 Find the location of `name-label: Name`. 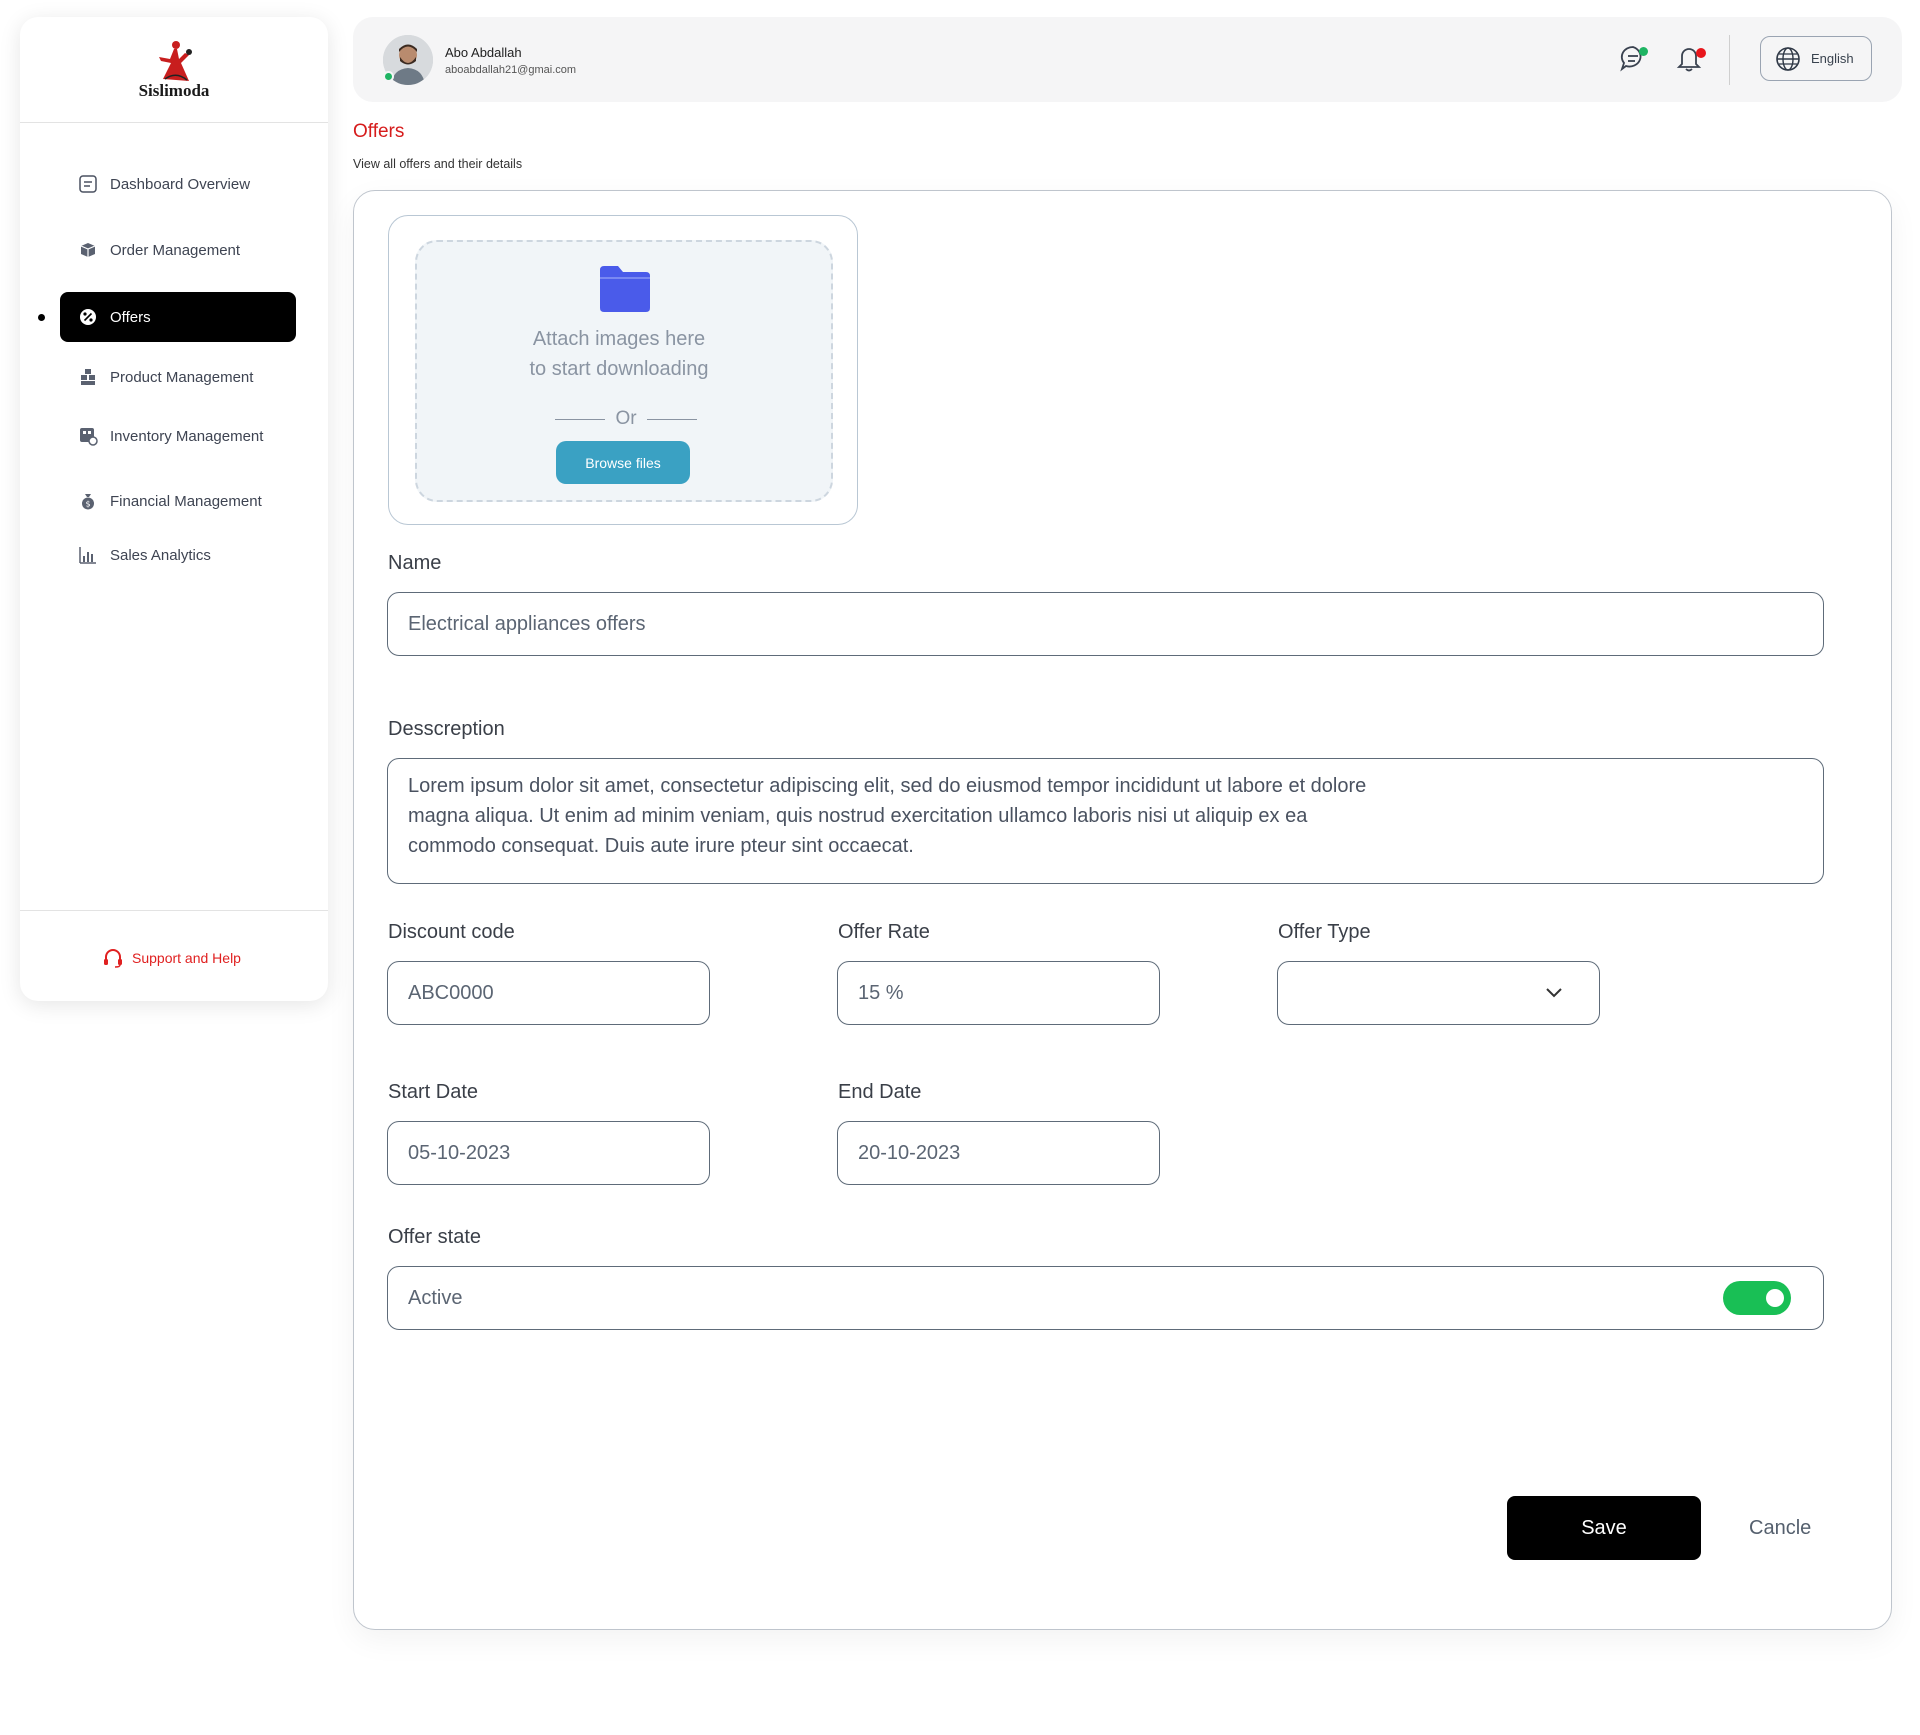

name-label: Name is located at coordinates (415, 563).